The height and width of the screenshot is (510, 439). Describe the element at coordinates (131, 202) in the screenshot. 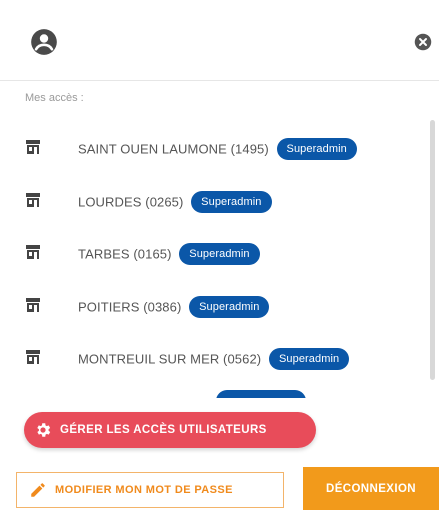

I see `access-item-name: LOURDES (0265)` at that location.